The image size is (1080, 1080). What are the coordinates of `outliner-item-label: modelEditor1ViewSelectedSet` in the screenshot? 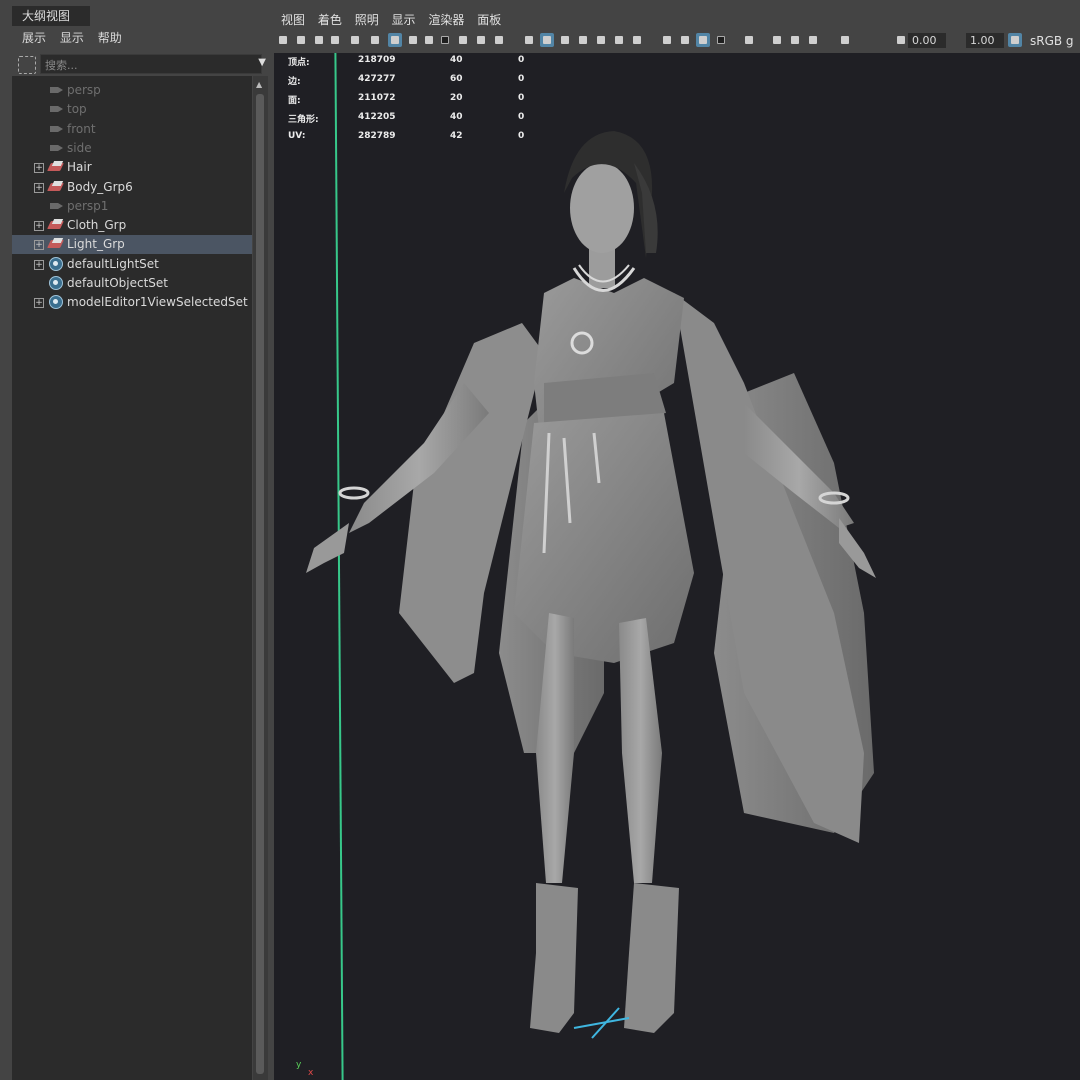 It's located at (157, 302).